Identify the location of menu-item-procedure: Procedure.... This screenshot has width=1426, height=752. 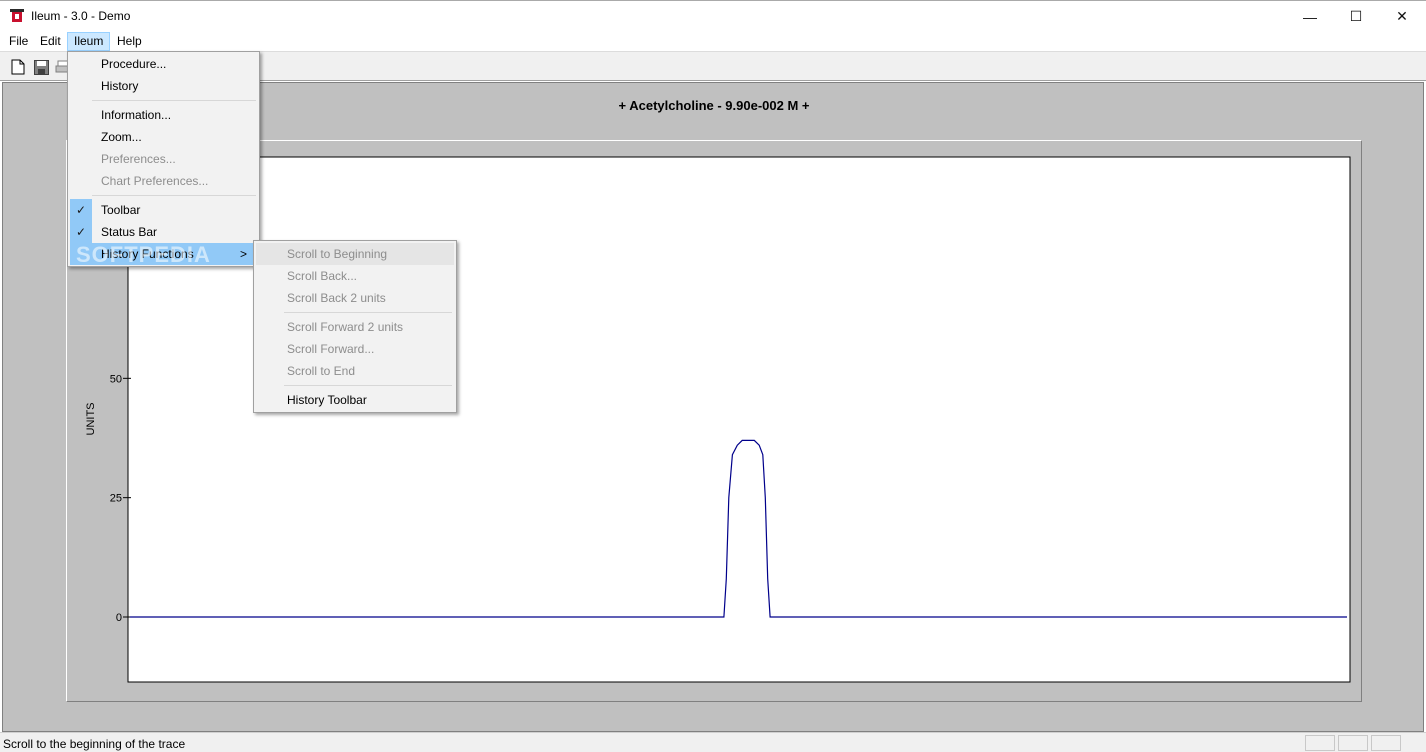
(163, 64).